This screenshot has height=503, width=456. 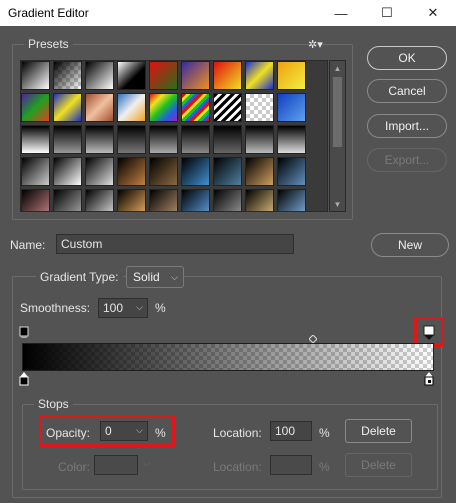 What do you see at coordinates (429, 379) in the screenshot?
I see `color-stop-right` at bounding box center [429, 379].